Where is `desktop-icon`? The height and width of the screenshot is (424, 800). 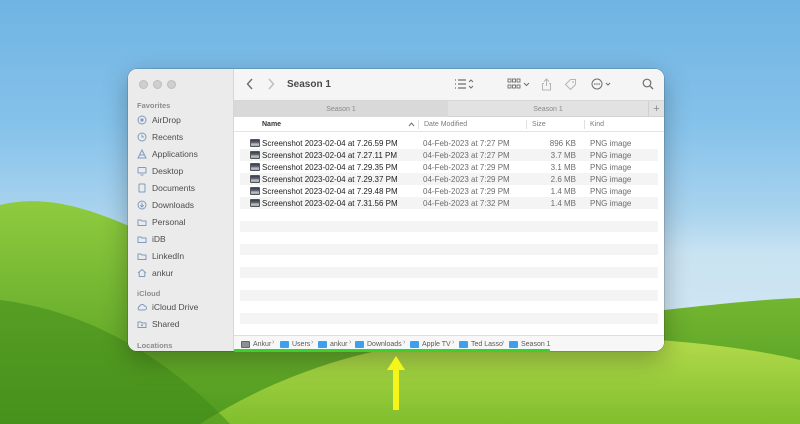
desktop-icon is located at coordinates (142, 171).